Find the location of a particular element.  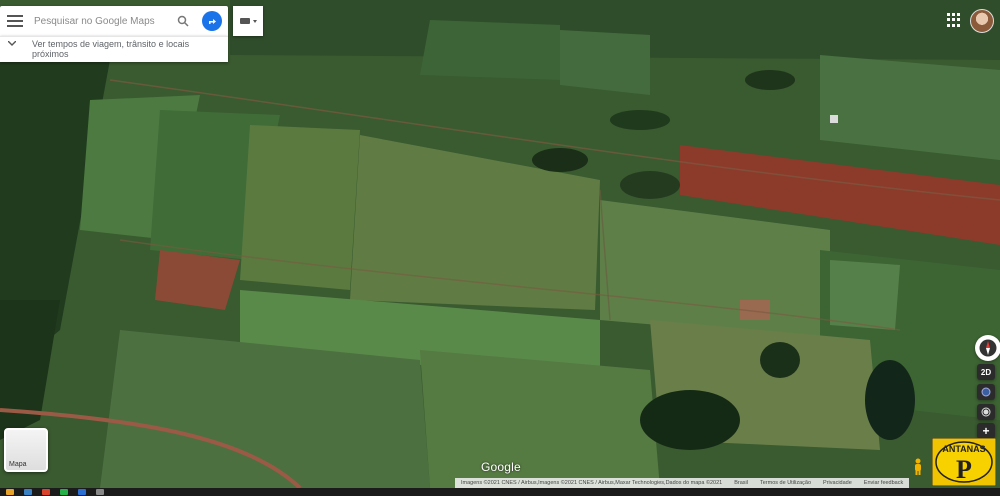

apps-grid-icon is located at coordinates (954, 20).